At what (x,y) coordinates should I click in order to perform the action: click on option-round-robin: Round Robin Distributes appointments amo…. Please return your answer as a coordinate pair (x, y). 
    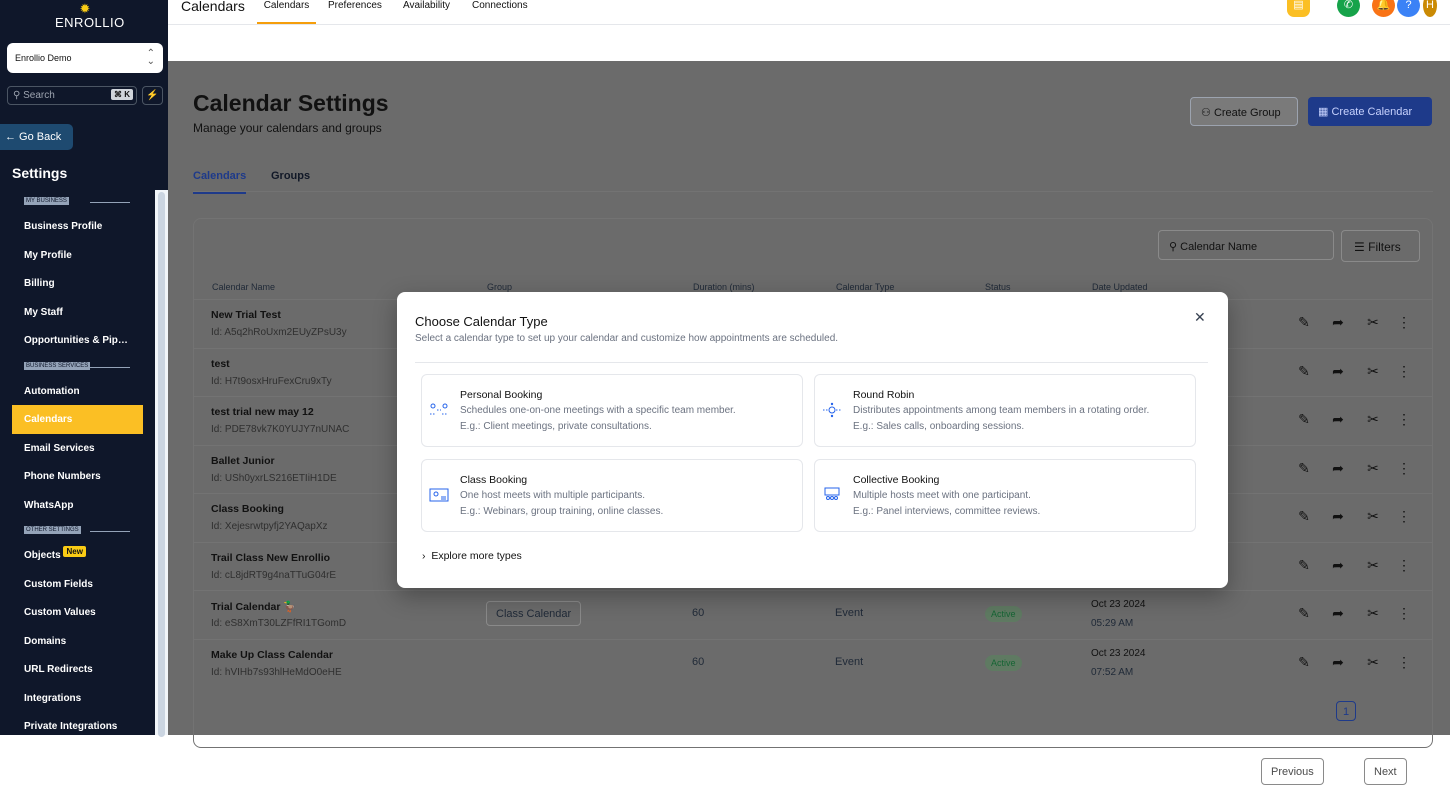
    Looking at the image, I should click on (1005, 410).